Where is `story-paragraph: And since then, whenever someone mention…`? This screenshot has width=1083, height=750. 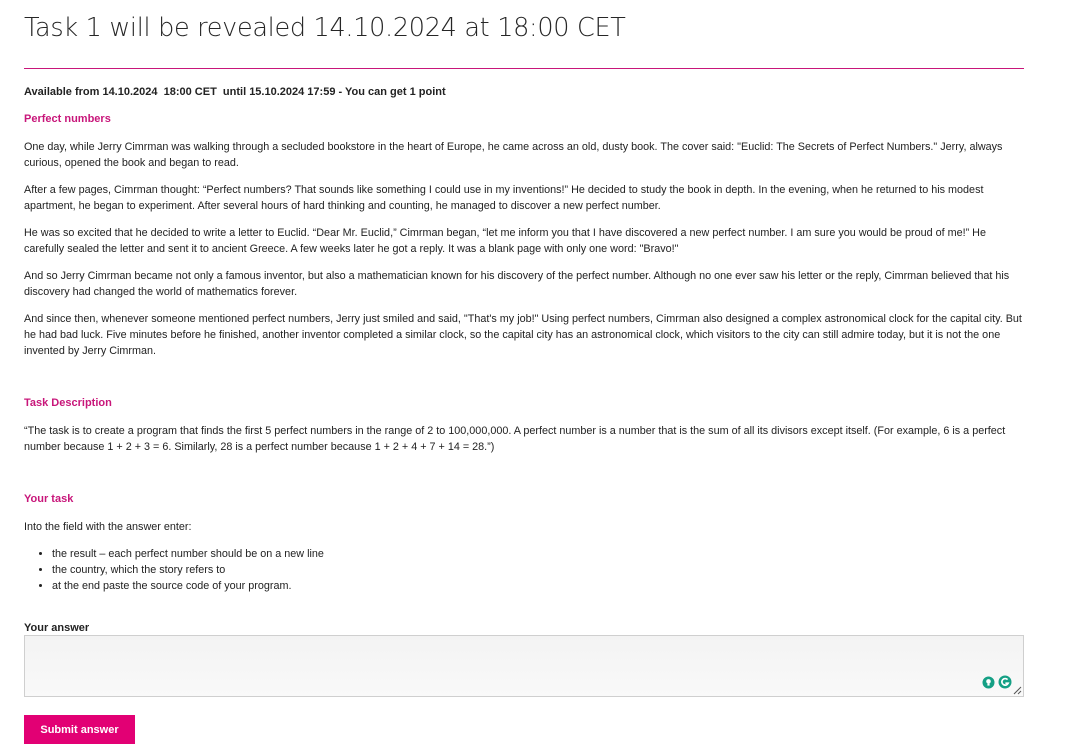 story-paragraph: And since then, whenever someone mention… is located at coordinates (523, 335).